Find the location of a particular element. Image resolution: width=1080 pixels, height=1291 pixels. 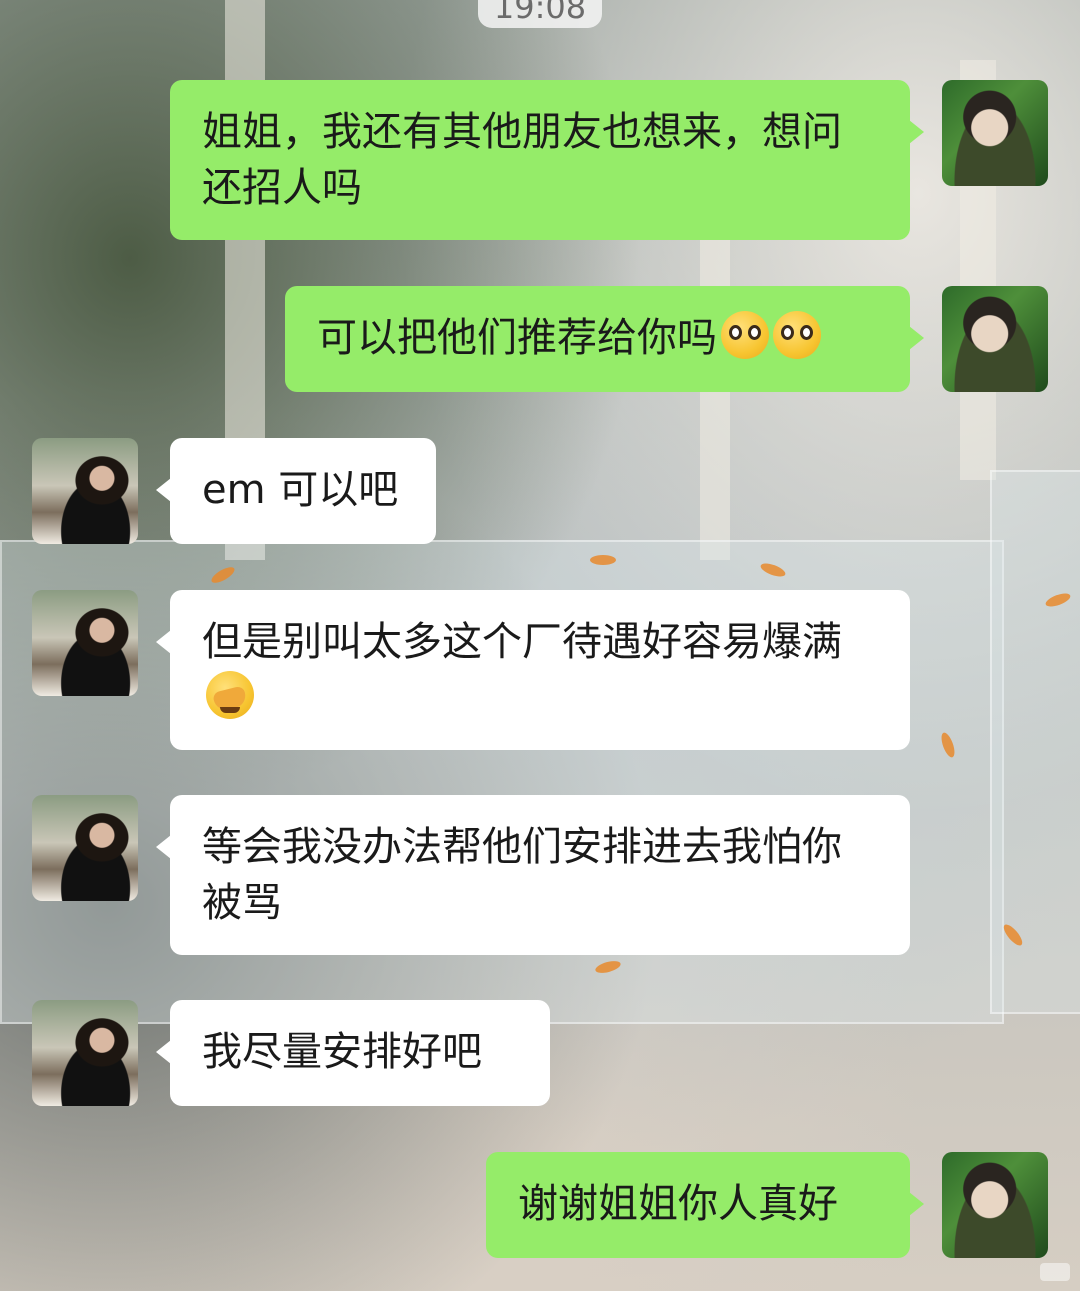

message-bubble-sent: 谢谢姐姐你人真好 is located at coordinates (705, 1205).